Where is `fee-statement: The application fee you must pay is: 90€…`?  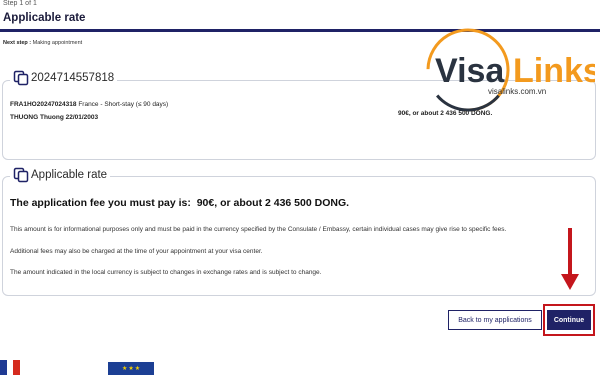 fee-statement: The application fee you must pay is: 90€… is located at coordinates (179, 203).